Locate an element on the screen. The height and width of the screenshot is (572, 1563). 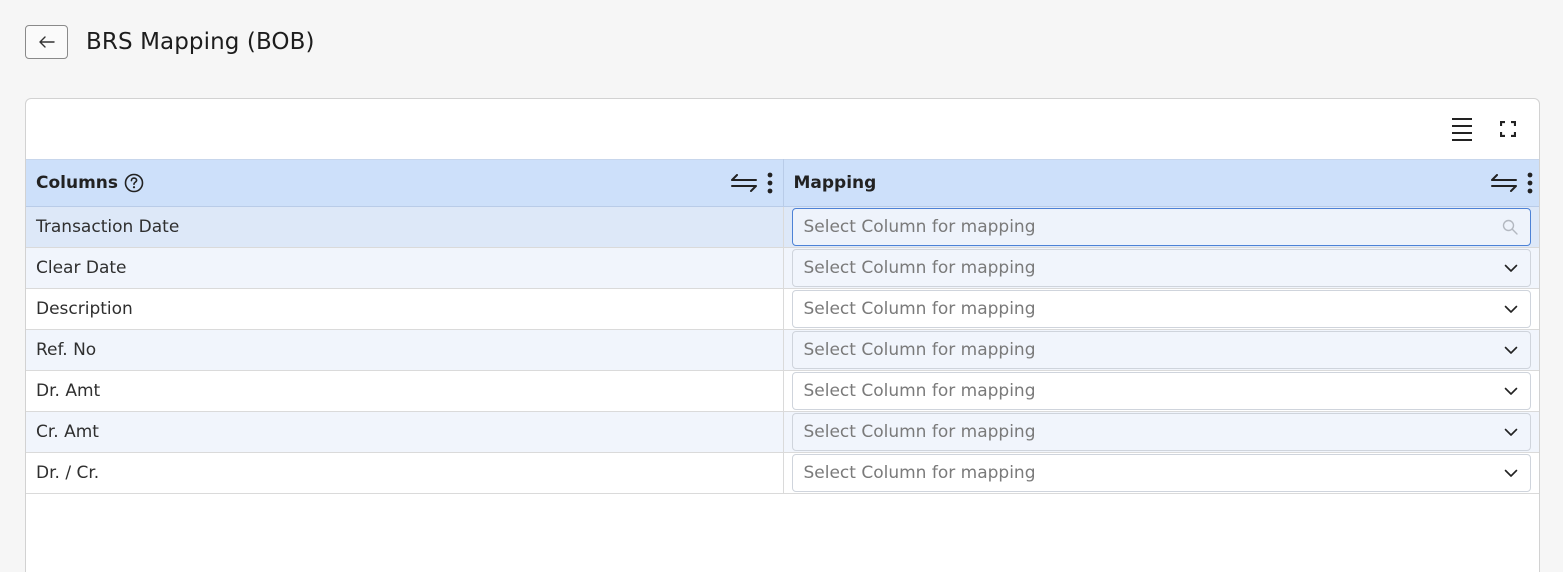
mapping-header-label: Mapping is located at coordinates (835, 183).